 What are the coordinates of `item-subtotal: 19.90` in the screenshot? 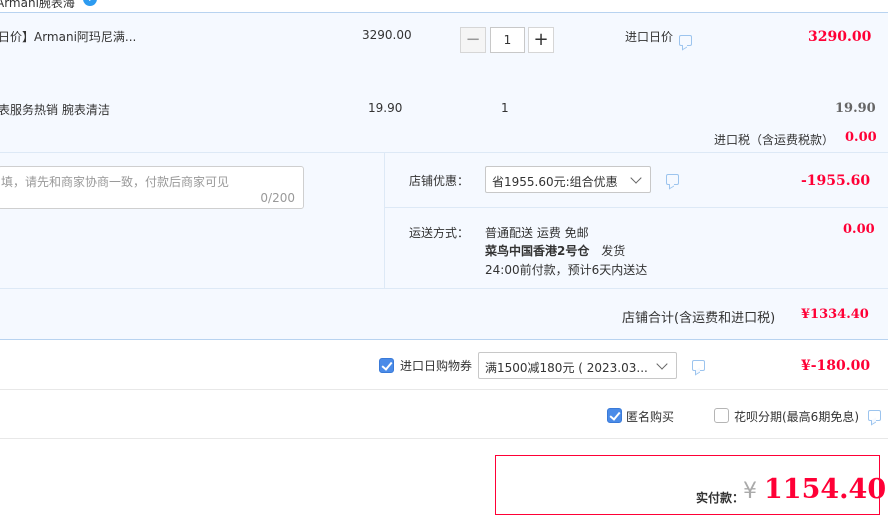 It's located at (855, 108).